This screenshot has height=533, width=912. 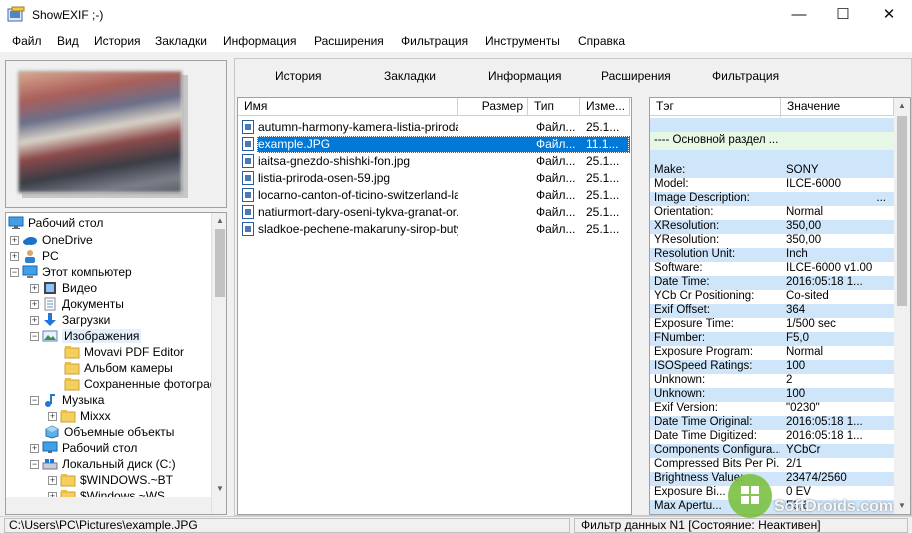 I want to click on menu-bookmarks: Закладки, so click(x=181, y=41).